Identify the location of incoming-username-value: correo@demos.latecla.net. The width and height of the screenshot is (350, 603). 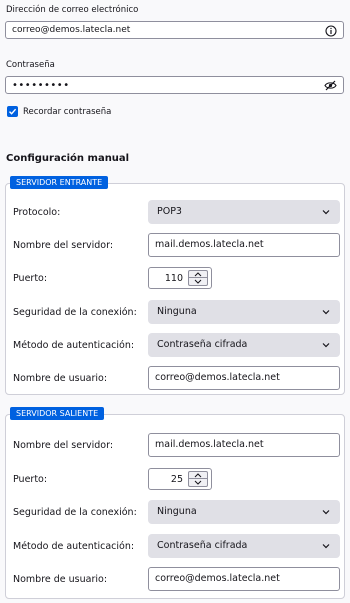
(217, 377).